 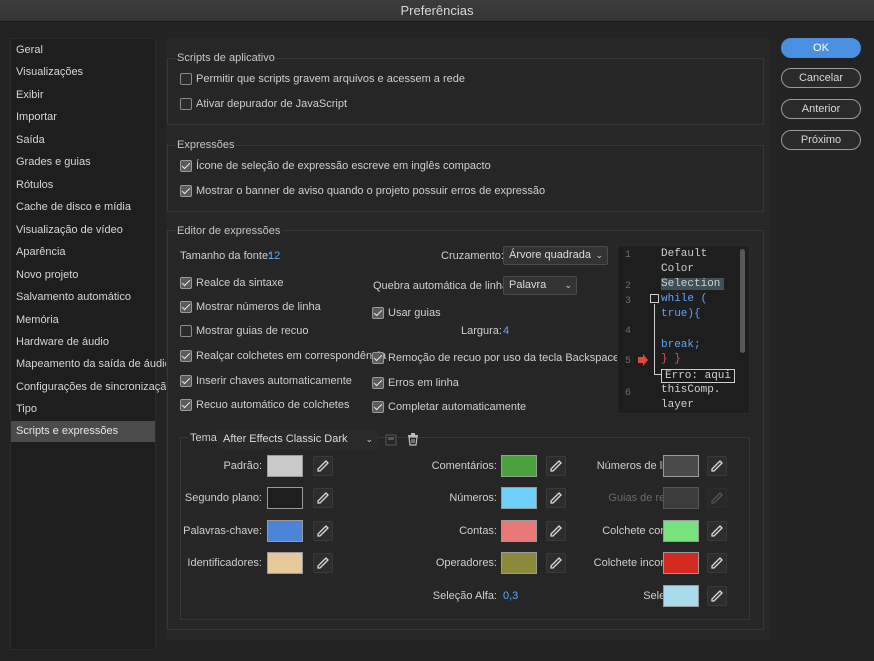 I want to click on color-swatch-numeros, so click(x=519, y=498).